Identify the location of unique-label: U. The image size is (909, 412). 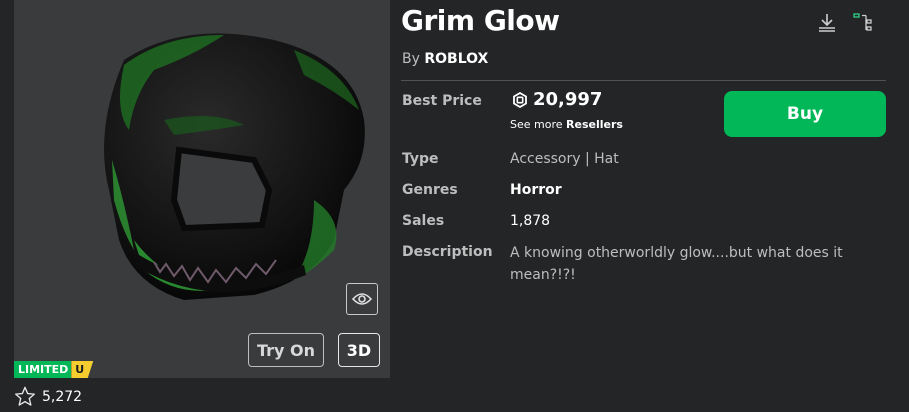
(82, 369).